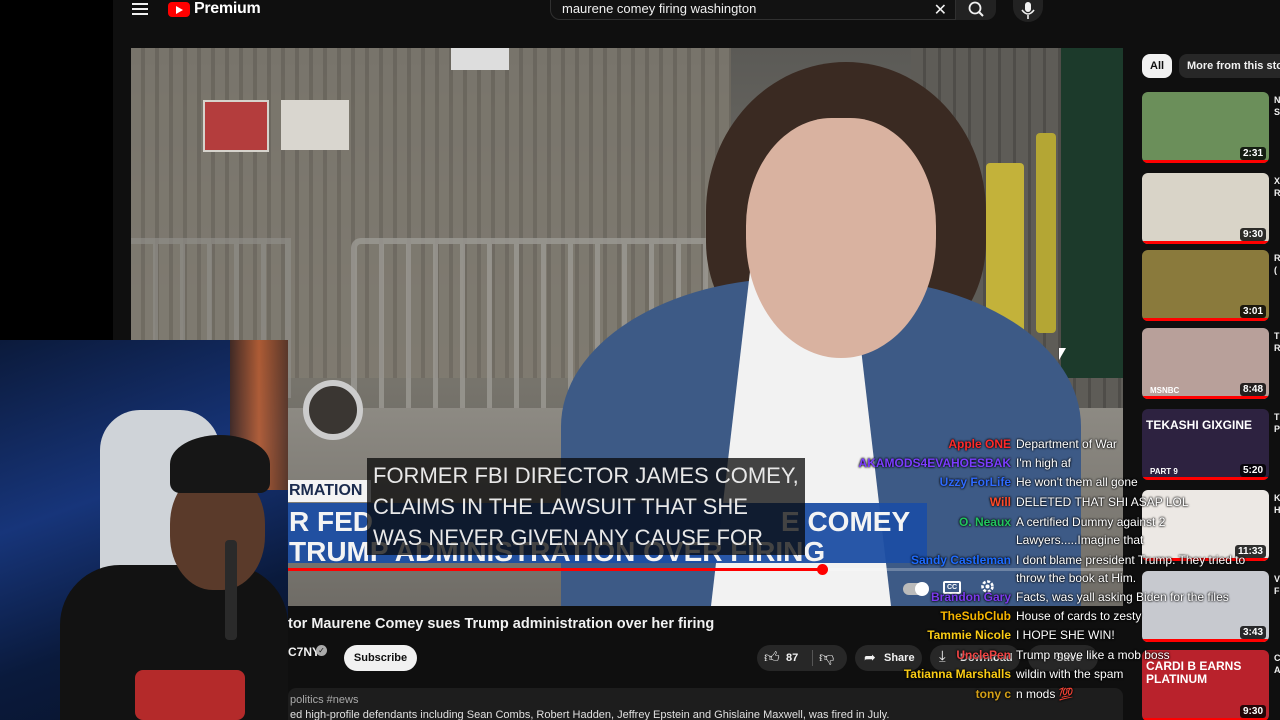 This screenshot has width=1280, height=720. Describe the element at coordinates (1065, 635) in the screenshot. I see `chat-message: I HOPE SHE WIN!` at that location.